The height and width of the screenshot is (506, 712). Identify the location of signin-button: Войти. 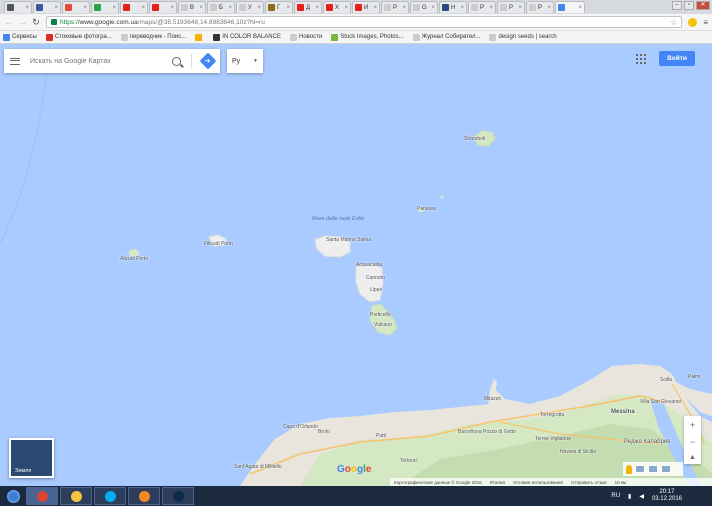
(677, 58).